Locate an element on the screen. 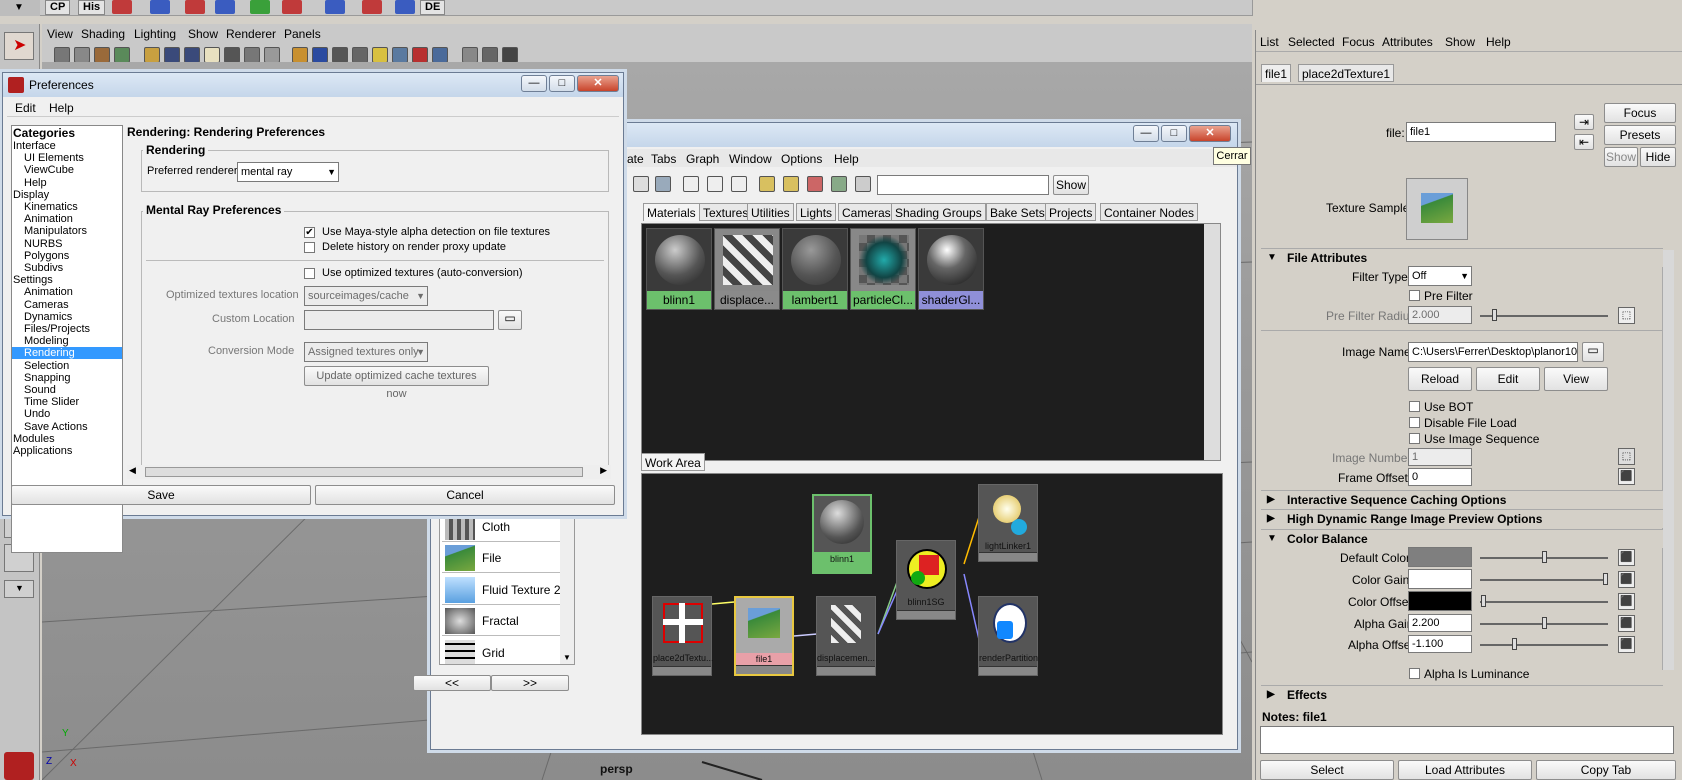 The image size is (1682, 780). material-swatch: blinn1 is located at coordinates (679, 269).